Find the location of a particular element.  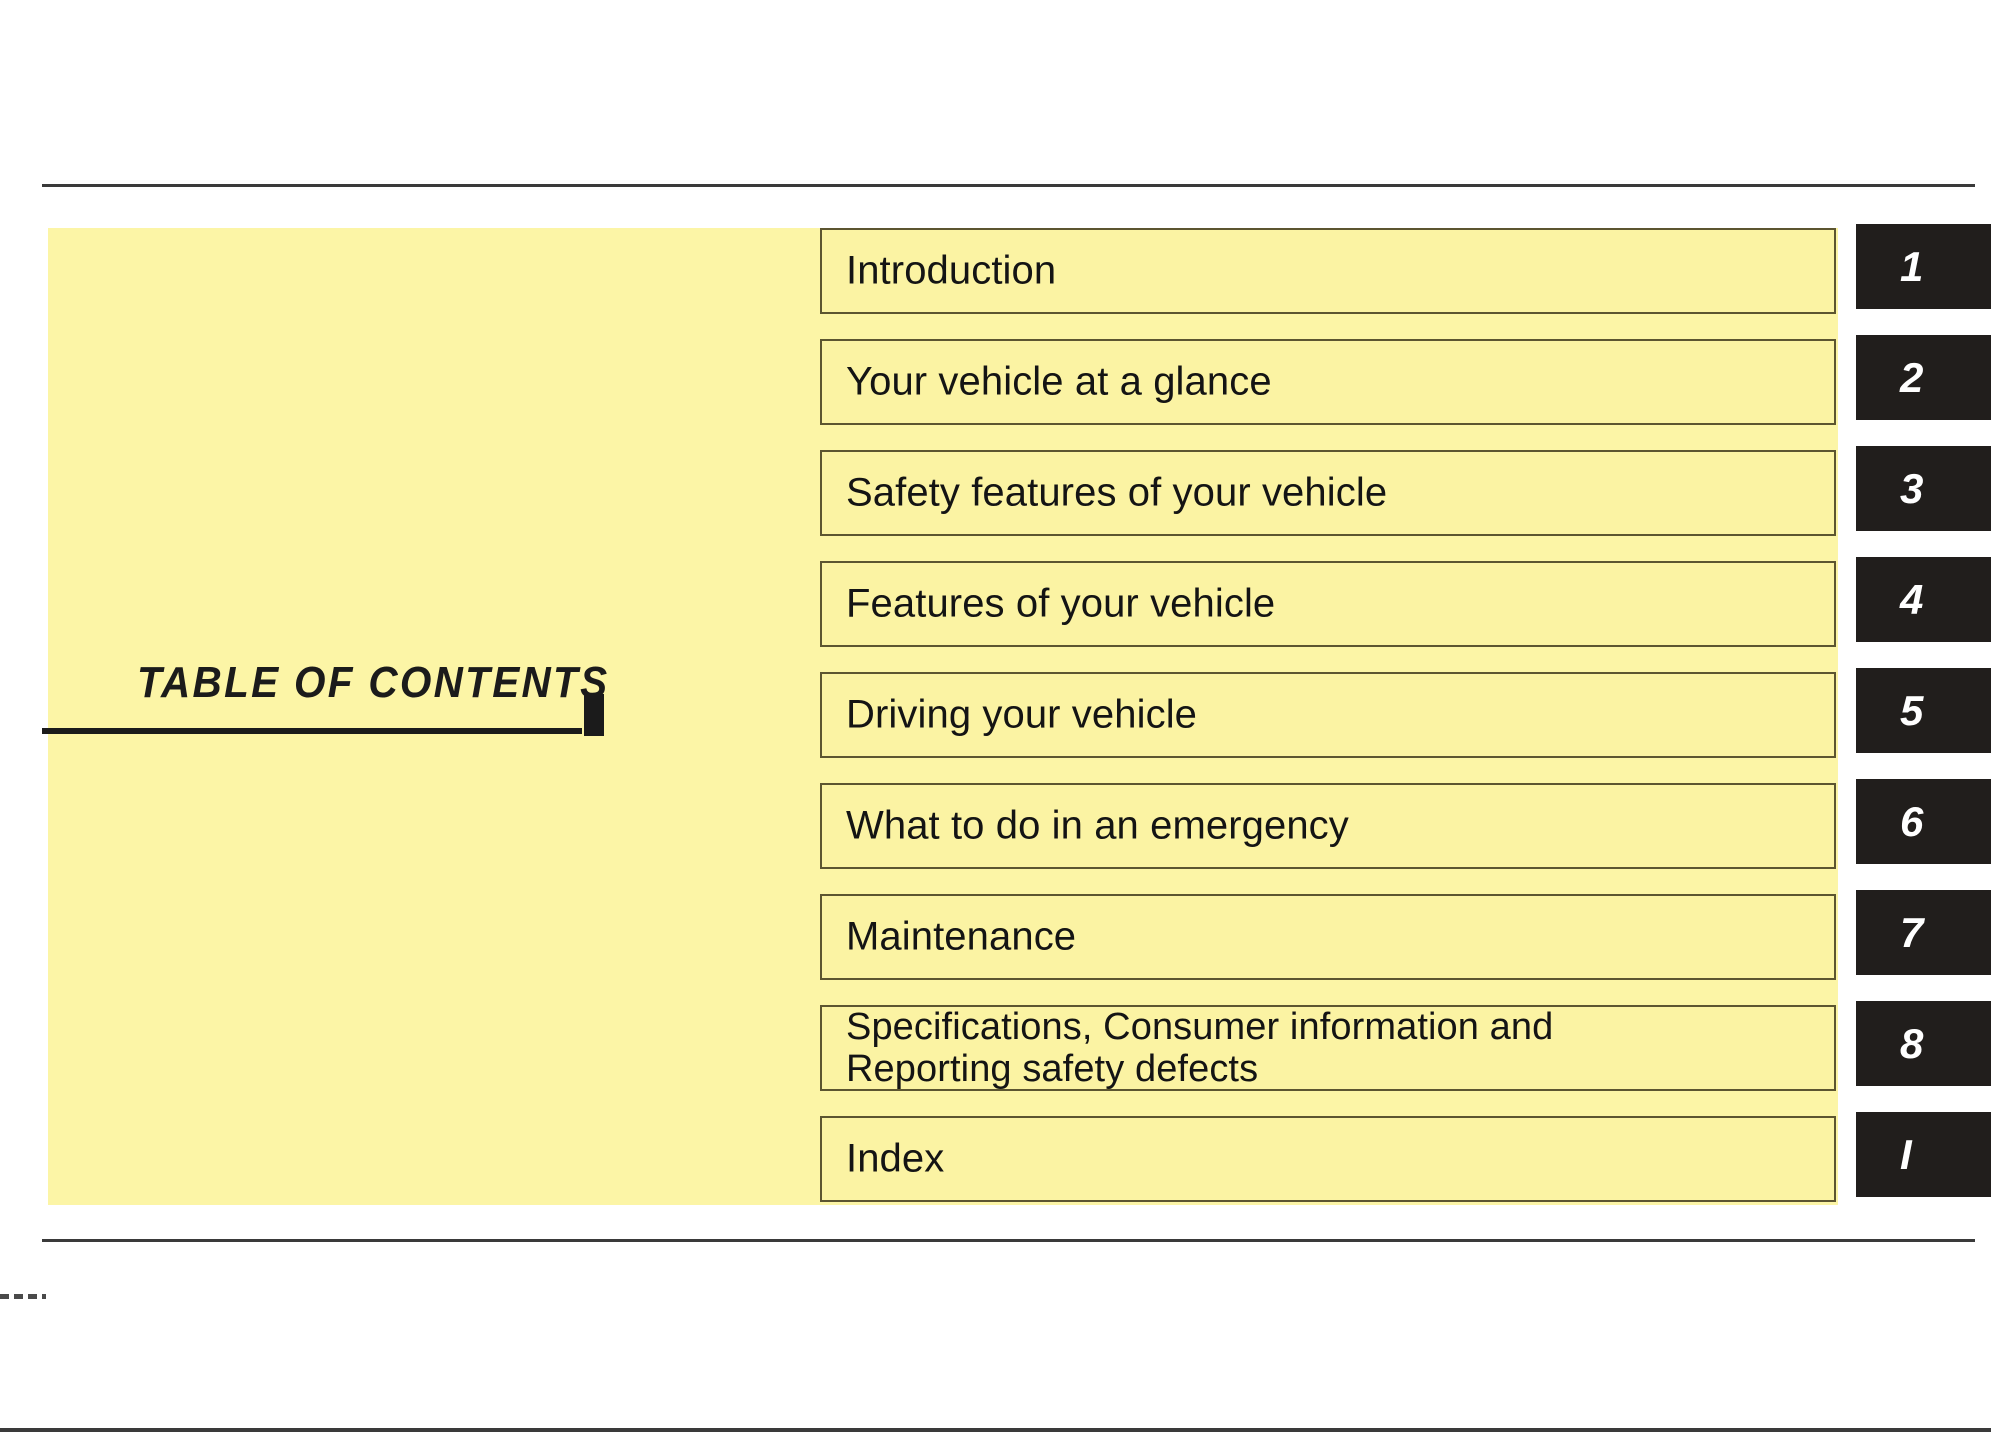

toc-entry-box: What to do in an emergency is located at coordinates (1328, 826).